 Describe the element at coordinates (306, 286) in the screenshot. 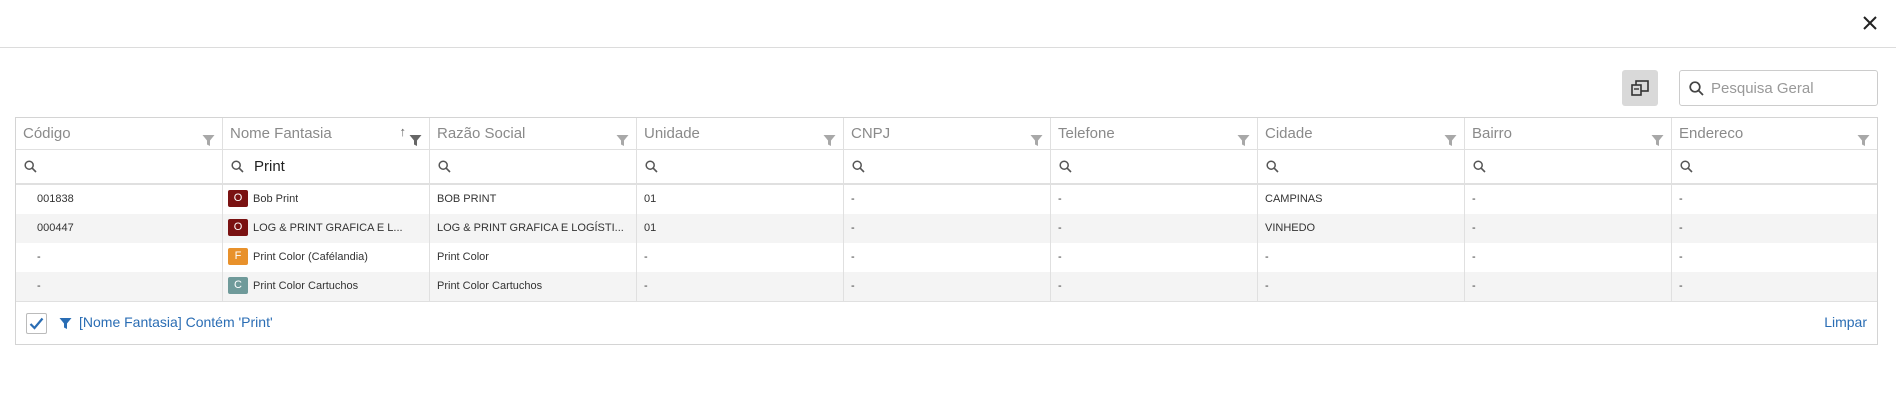

I see `nome-fantasia-text: Print Color Cartuchos` at that location.